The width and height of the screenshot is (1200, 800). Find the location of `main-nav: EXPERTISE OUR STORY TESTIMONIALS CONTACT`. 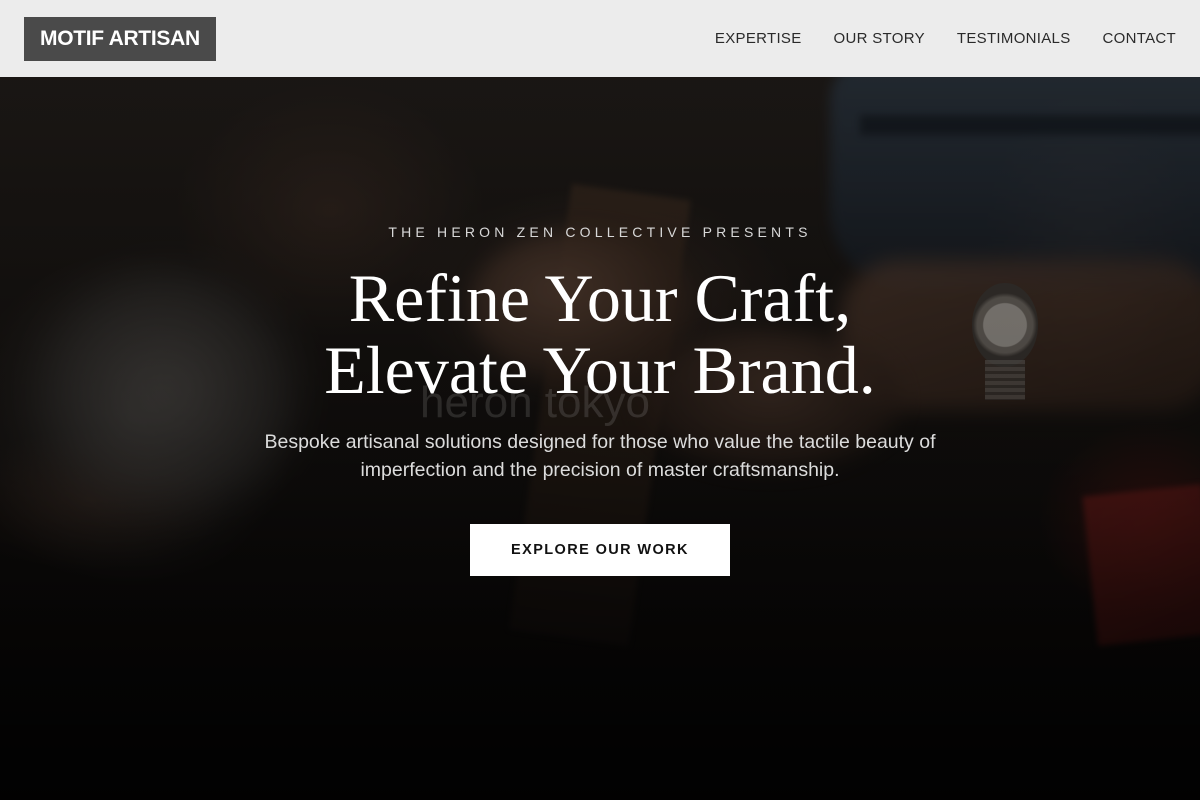

main-nav: EXPERTISE OUR STORY TESTIMONIALS CONTACT is located at coordinates (945, 38).